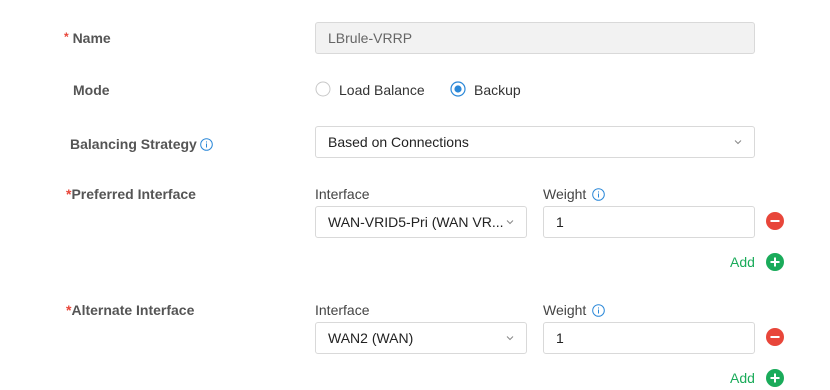  Describe the element at coordinates (371, 338) in the screenshot. I see `alternate-interface-value: WAN2 (WAN)` at that location.